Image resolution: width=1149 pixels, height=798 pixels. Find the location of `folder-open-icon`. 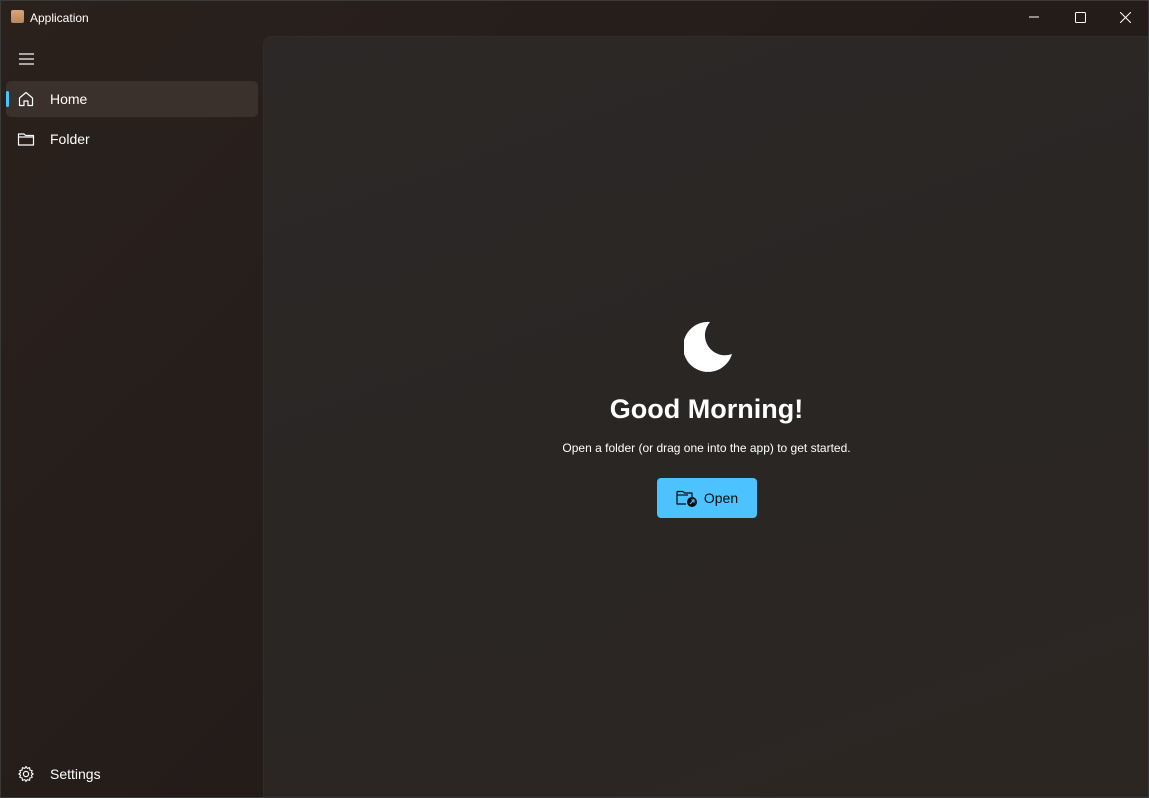

folder-open-icon is located at coordinates (686, 498).